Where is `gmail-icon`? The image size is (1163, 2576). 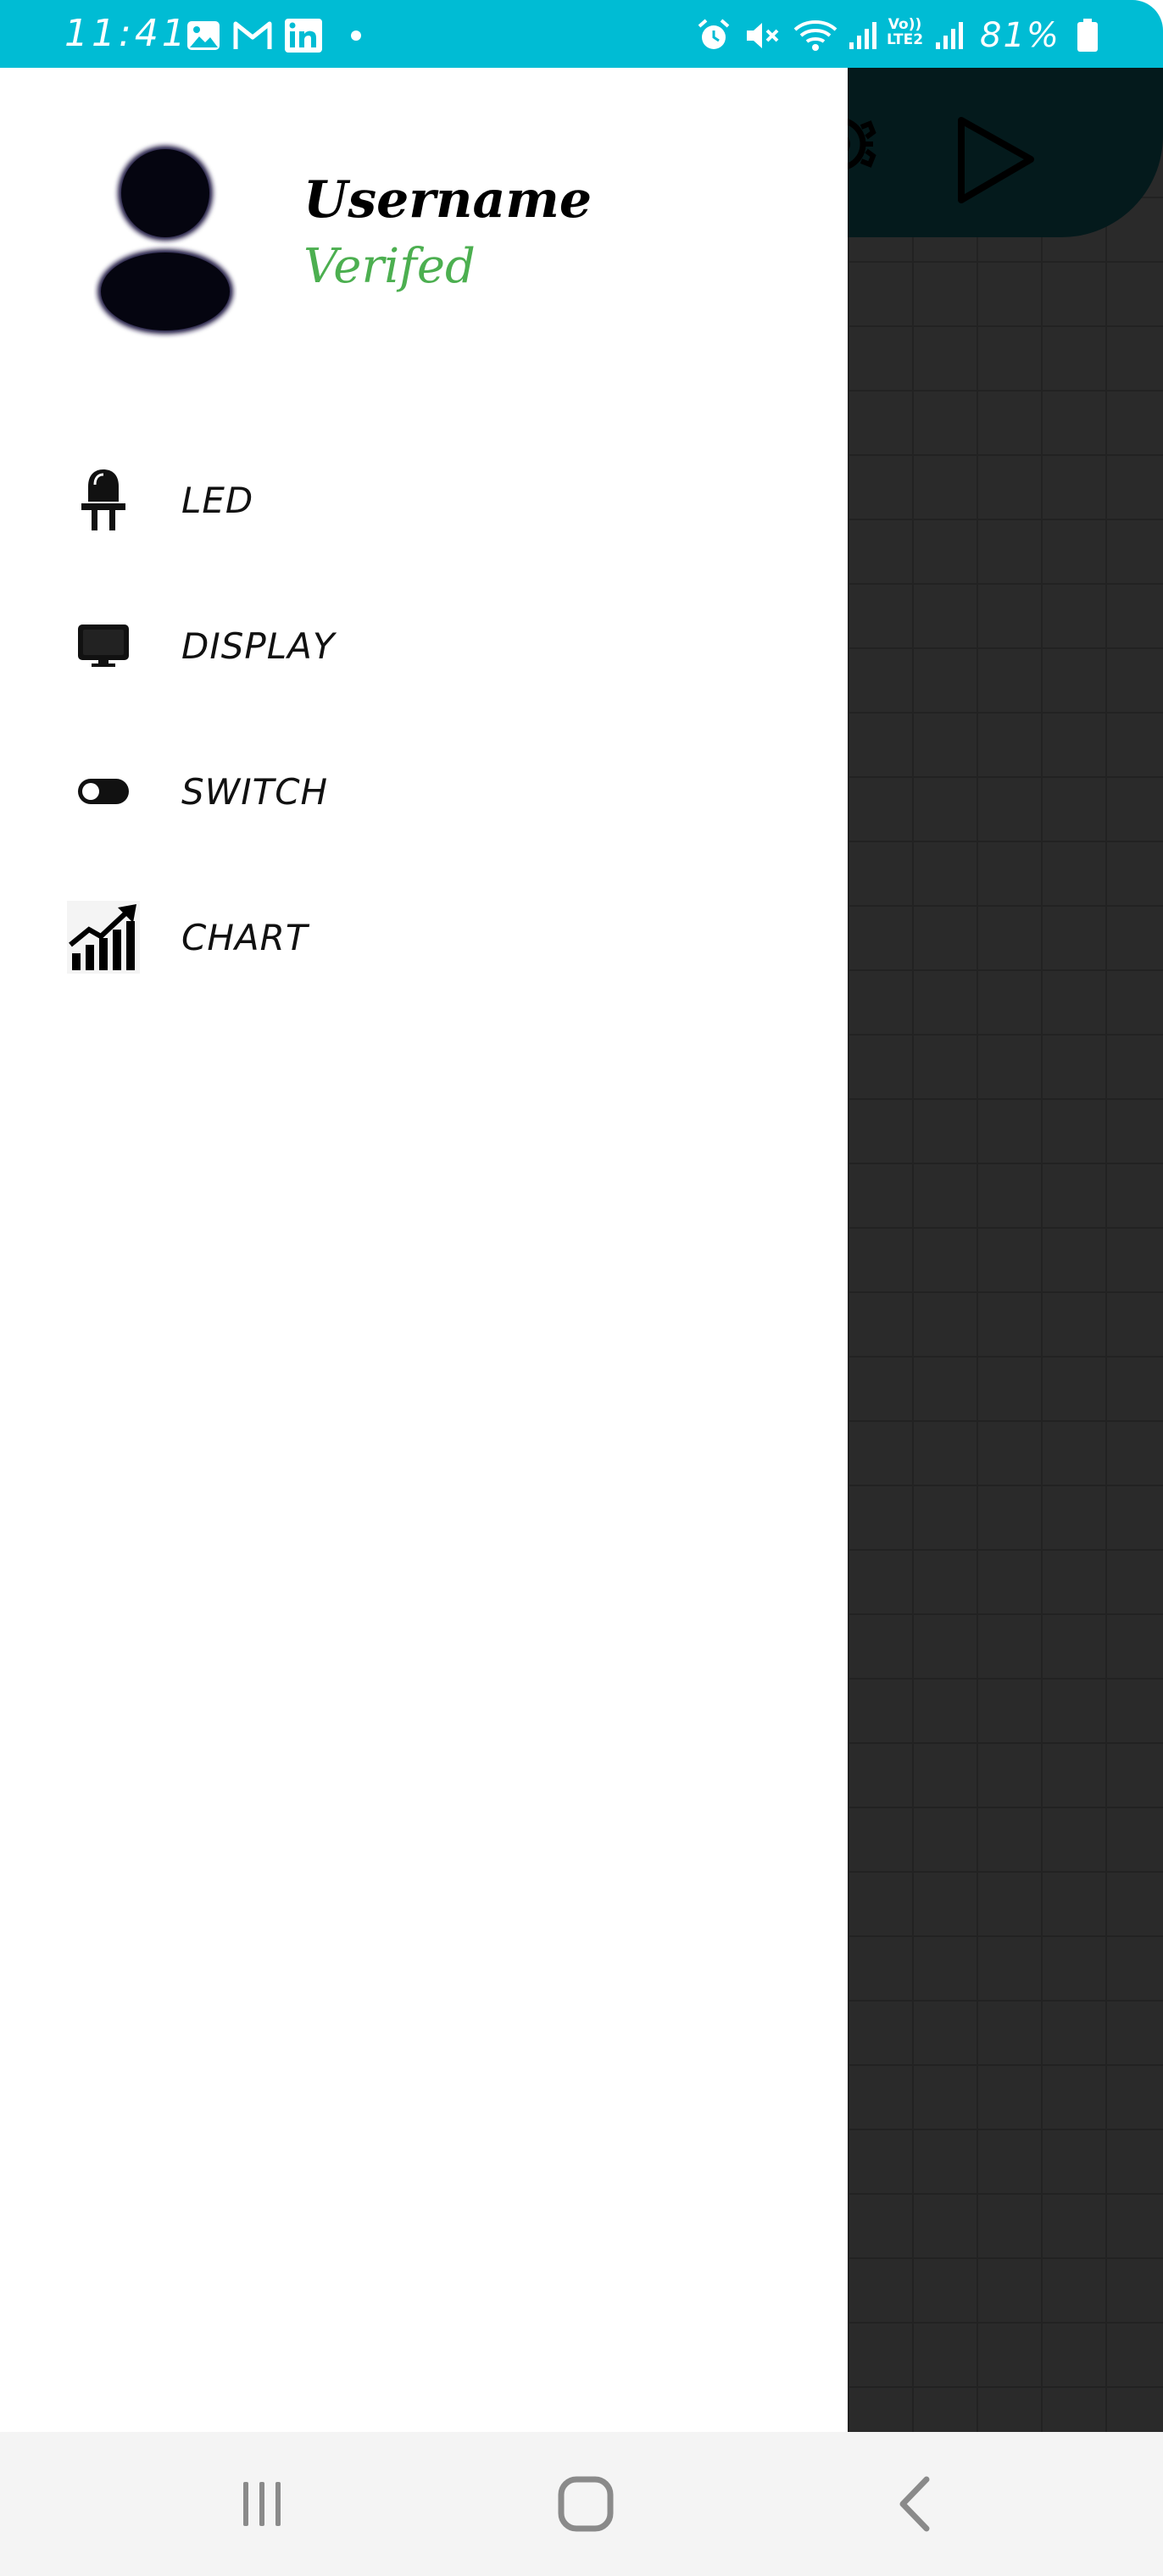 gmail-icon is located at coordinates (253, 35).